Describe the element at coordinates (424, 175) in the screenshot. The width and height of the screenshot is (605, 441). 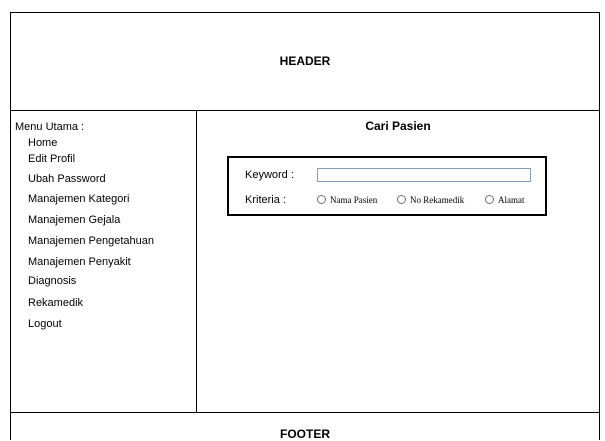
I see `keyword-input` at that location.